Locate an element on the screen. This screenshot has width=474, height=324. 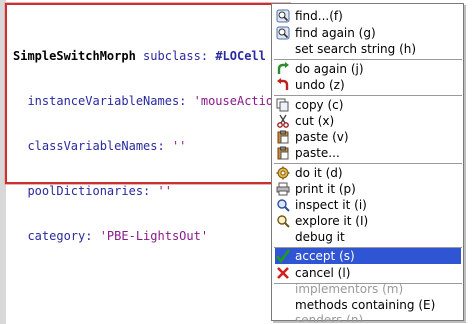
menu-item-print-it: print it (p) is located at coordinates (368, 189).